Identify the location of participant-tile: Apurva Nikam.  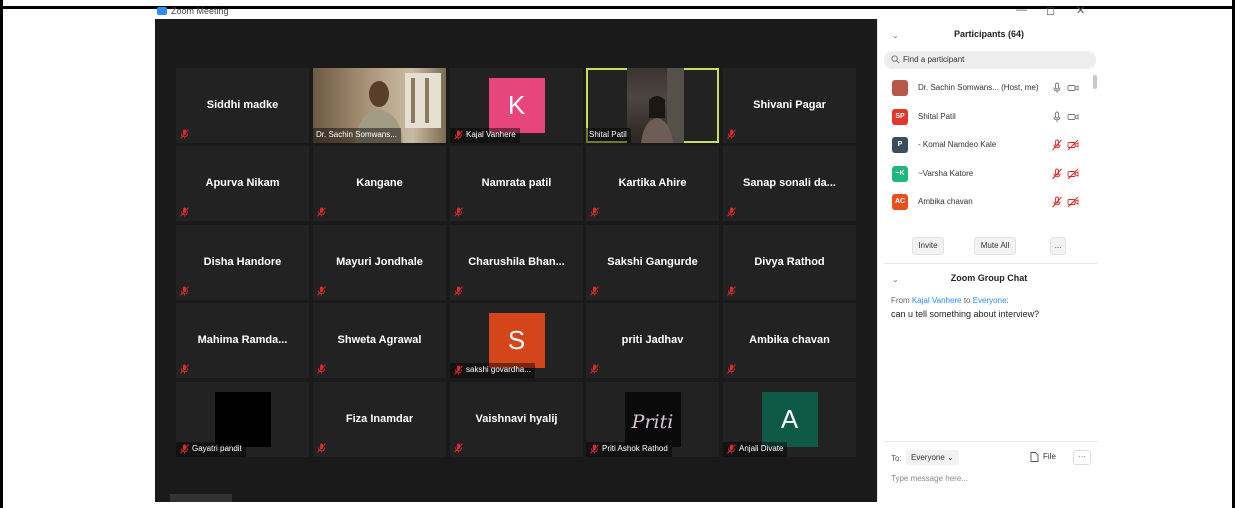
(242, 183).